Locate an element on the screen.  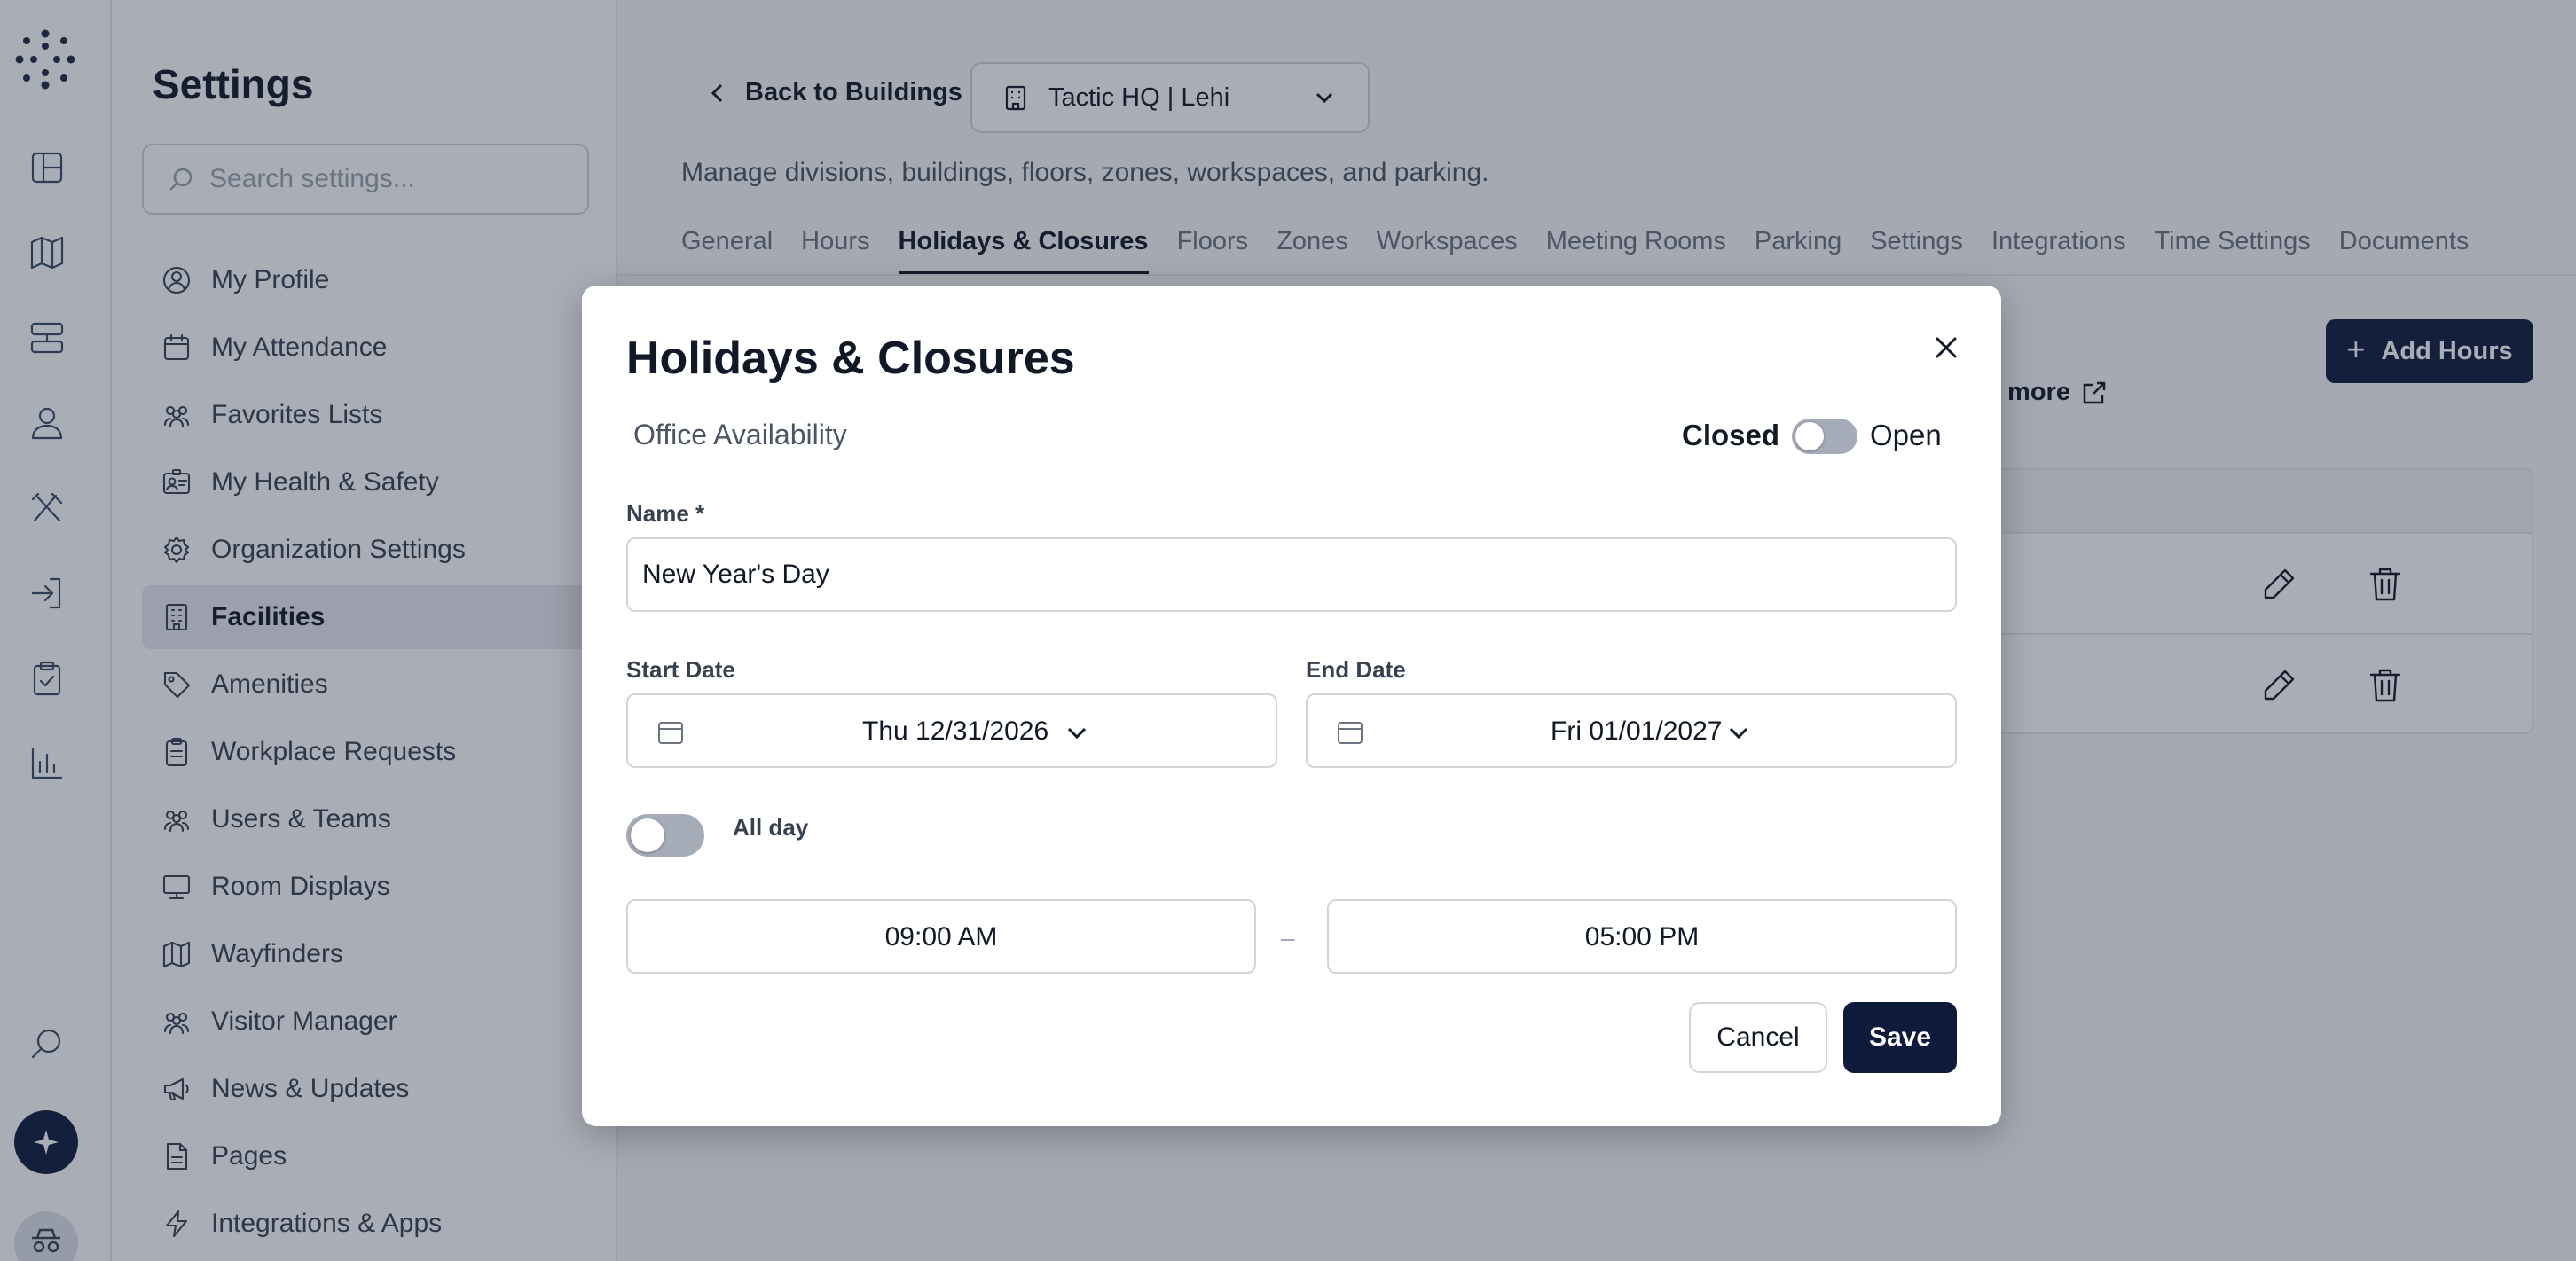
start-time-field: 09:00 AM is located at coordinates (941, 936).